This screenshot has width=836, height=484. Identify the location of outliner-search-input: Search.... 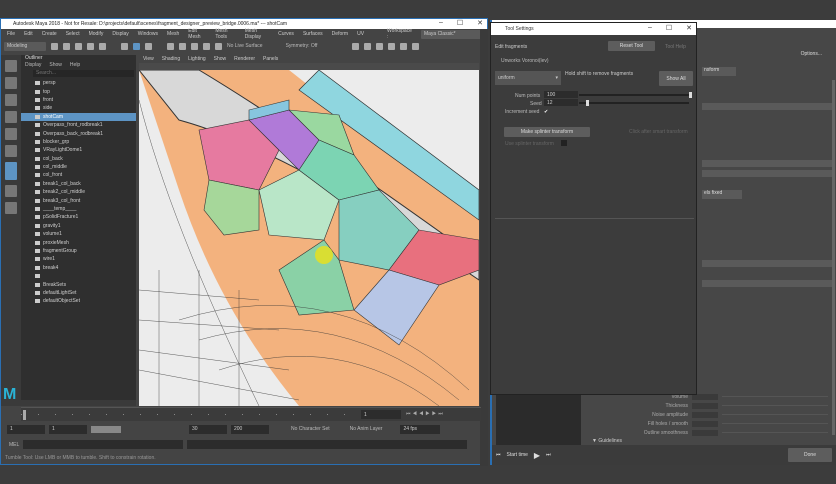
(83, 73).